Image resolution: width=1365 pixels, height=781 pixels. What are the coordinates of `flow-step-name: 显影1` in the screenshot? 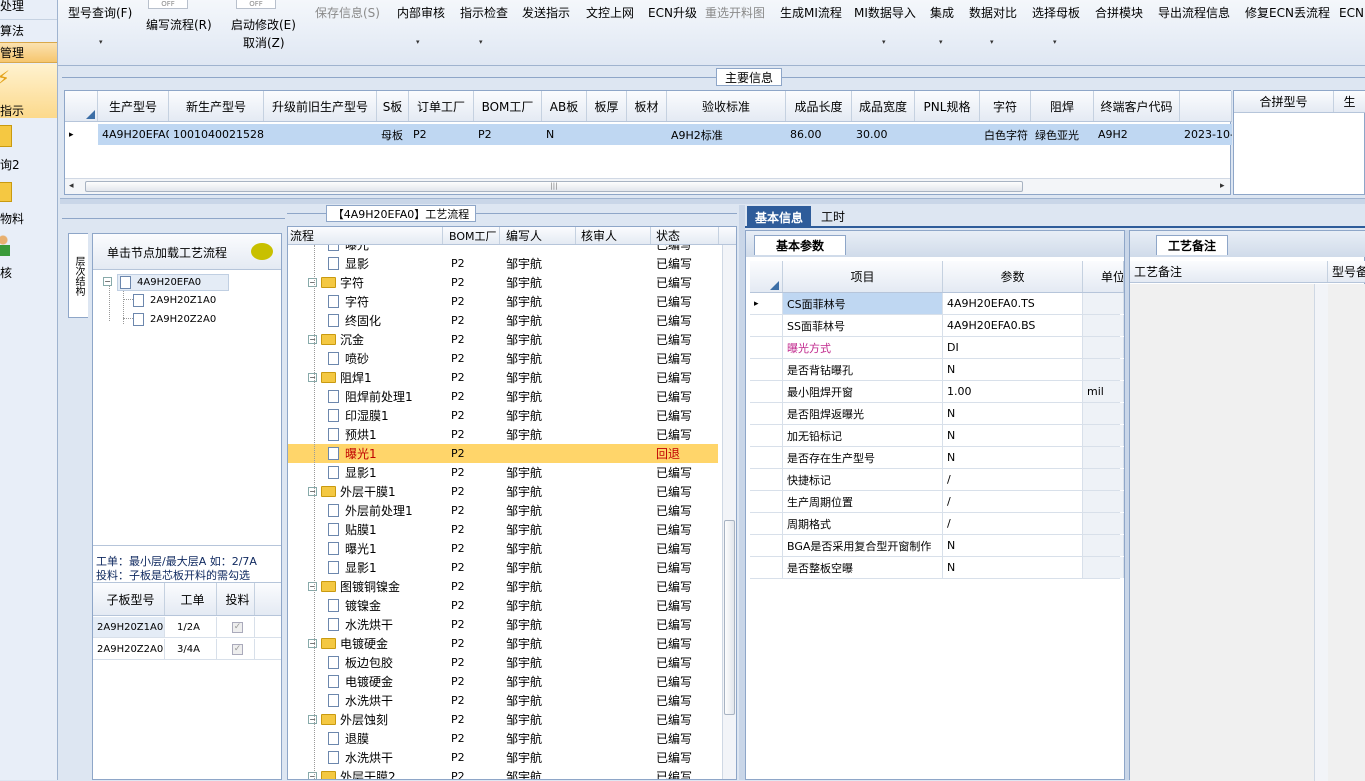 It's located at (385, 472).